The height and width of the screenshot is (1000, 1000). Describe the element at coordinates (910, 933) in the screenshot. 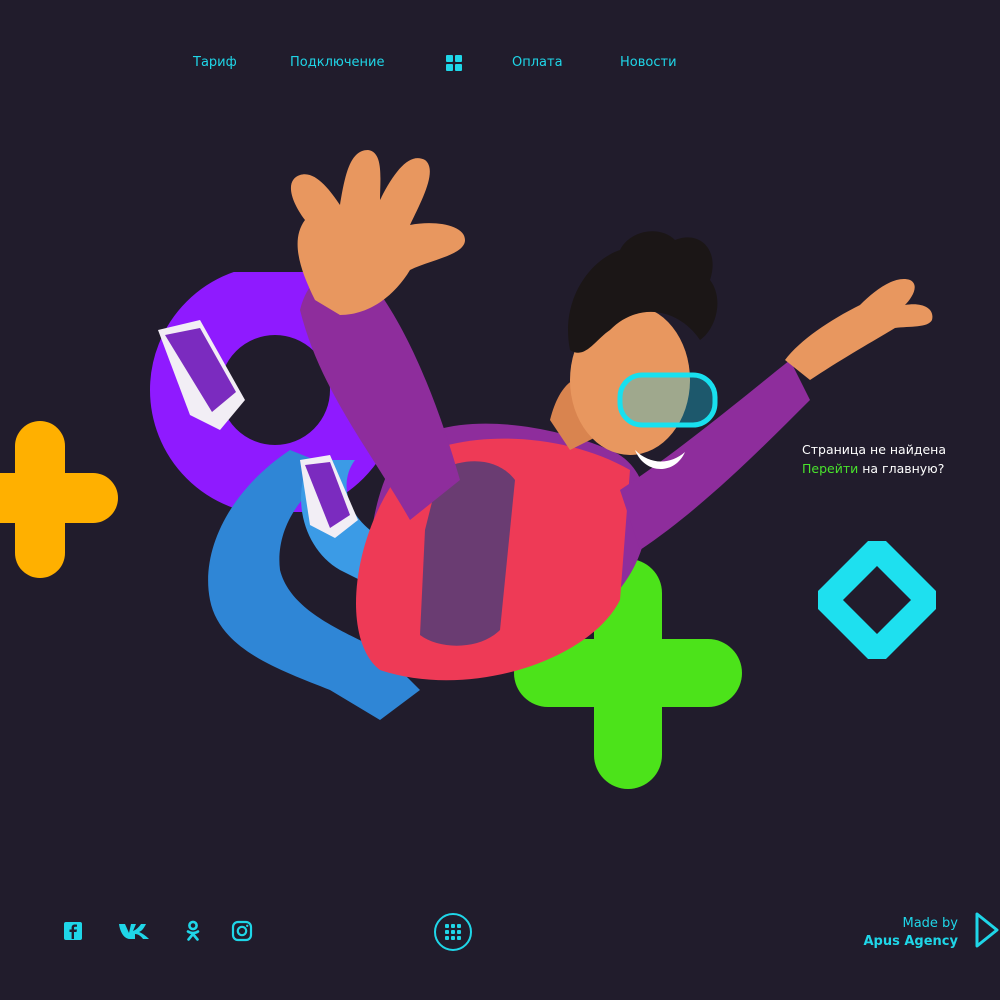

I see `agency-credit: Made by Apus Agency` at that location.